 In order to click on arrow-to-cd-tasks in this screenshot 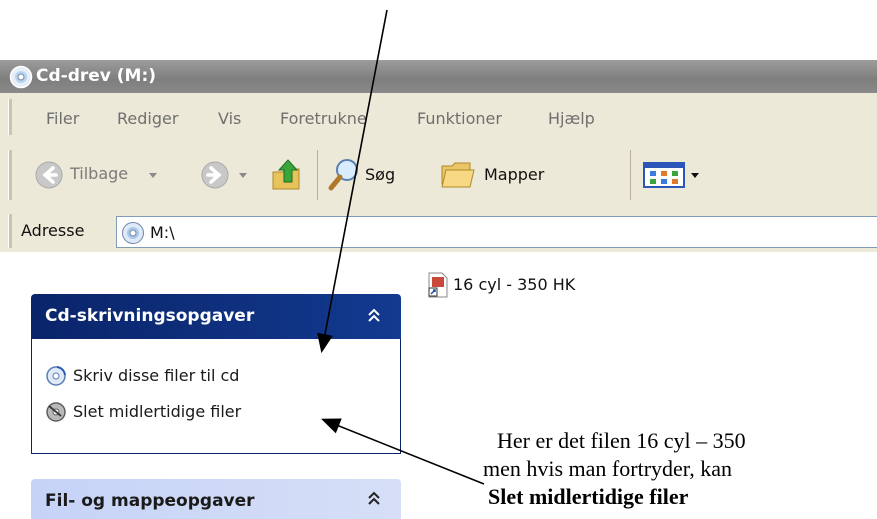, I will do `click(352, 181)`.